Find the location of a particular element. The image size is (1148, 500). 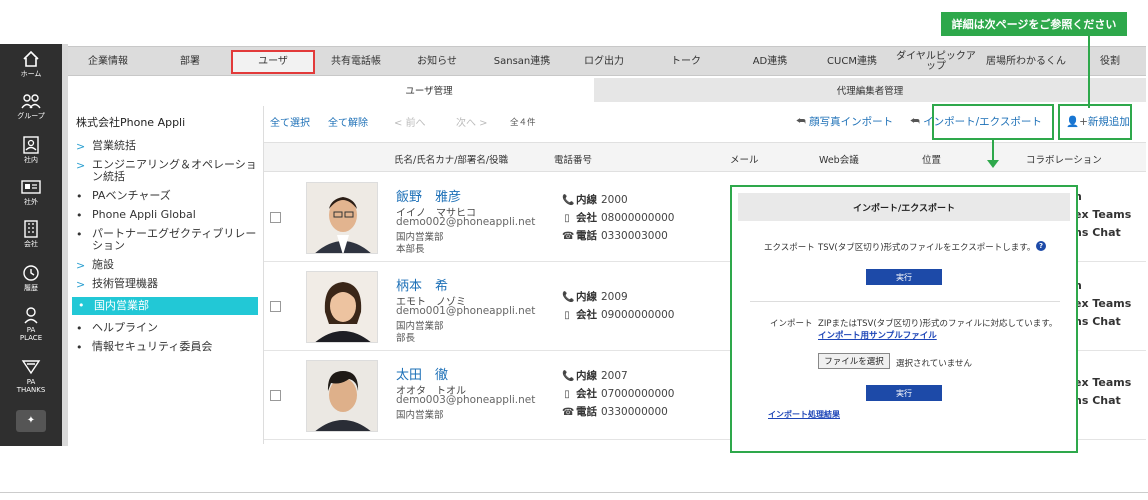

user-title: 本部長 is located at coordinates (410, 249).